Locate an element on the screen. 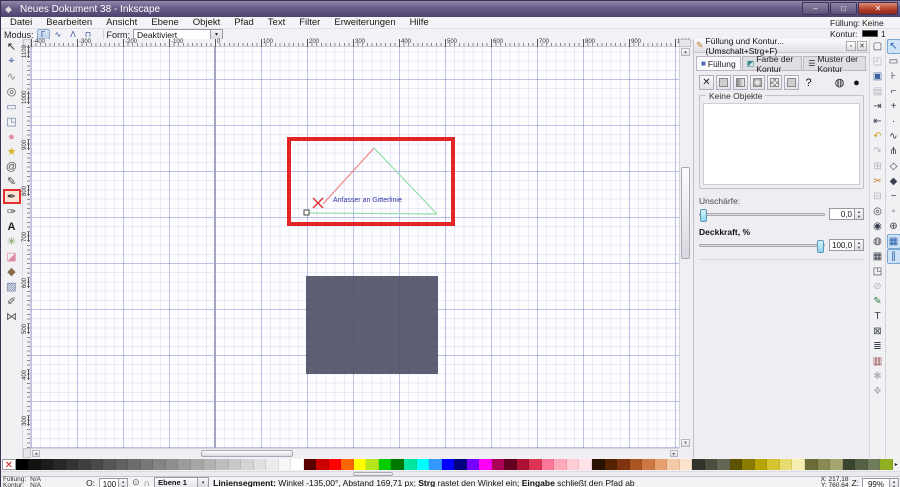  horizontal-scrollbar: ◂ ▸ is located at coordinates (355, 453).